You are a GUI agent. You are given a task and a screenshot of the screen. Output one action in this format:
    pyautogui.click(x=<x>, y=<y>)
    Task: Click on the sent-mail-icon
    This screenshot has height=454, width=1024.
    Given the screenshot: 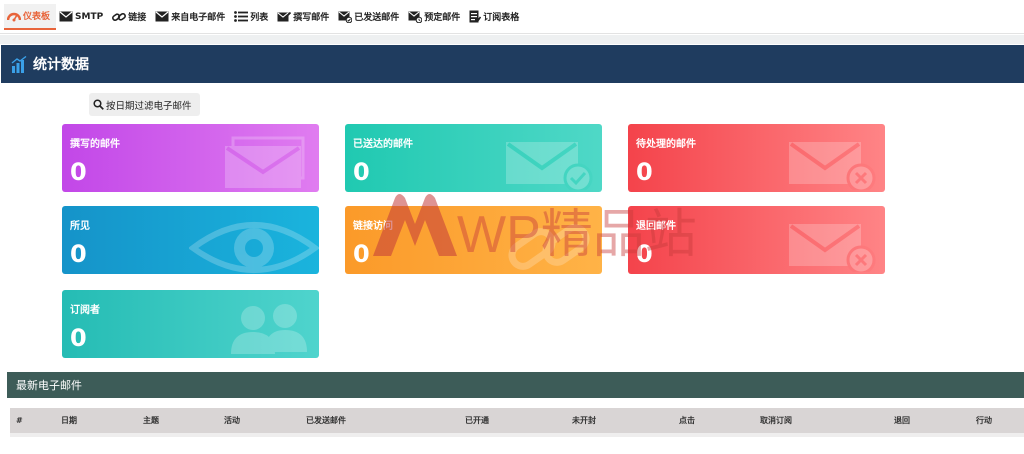 What is the action you would take?
    pyautogui.click(x=345, y=17)
    